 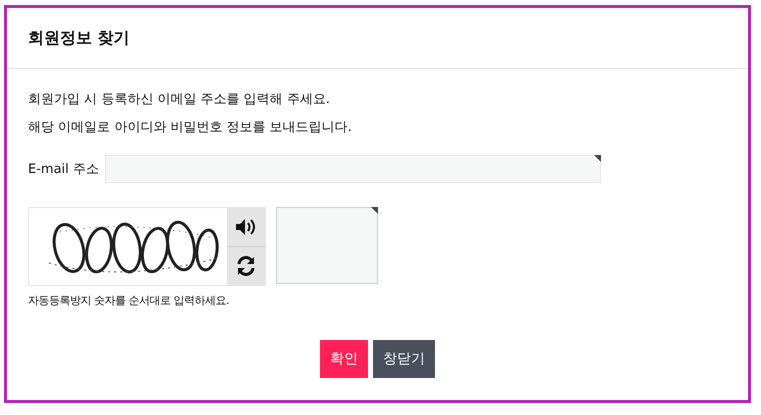 What do you see at coordinates (79, 38) in the screenshot?
I see `dialog-title: 회원정보 찾기` at bounding box center [79, 38].